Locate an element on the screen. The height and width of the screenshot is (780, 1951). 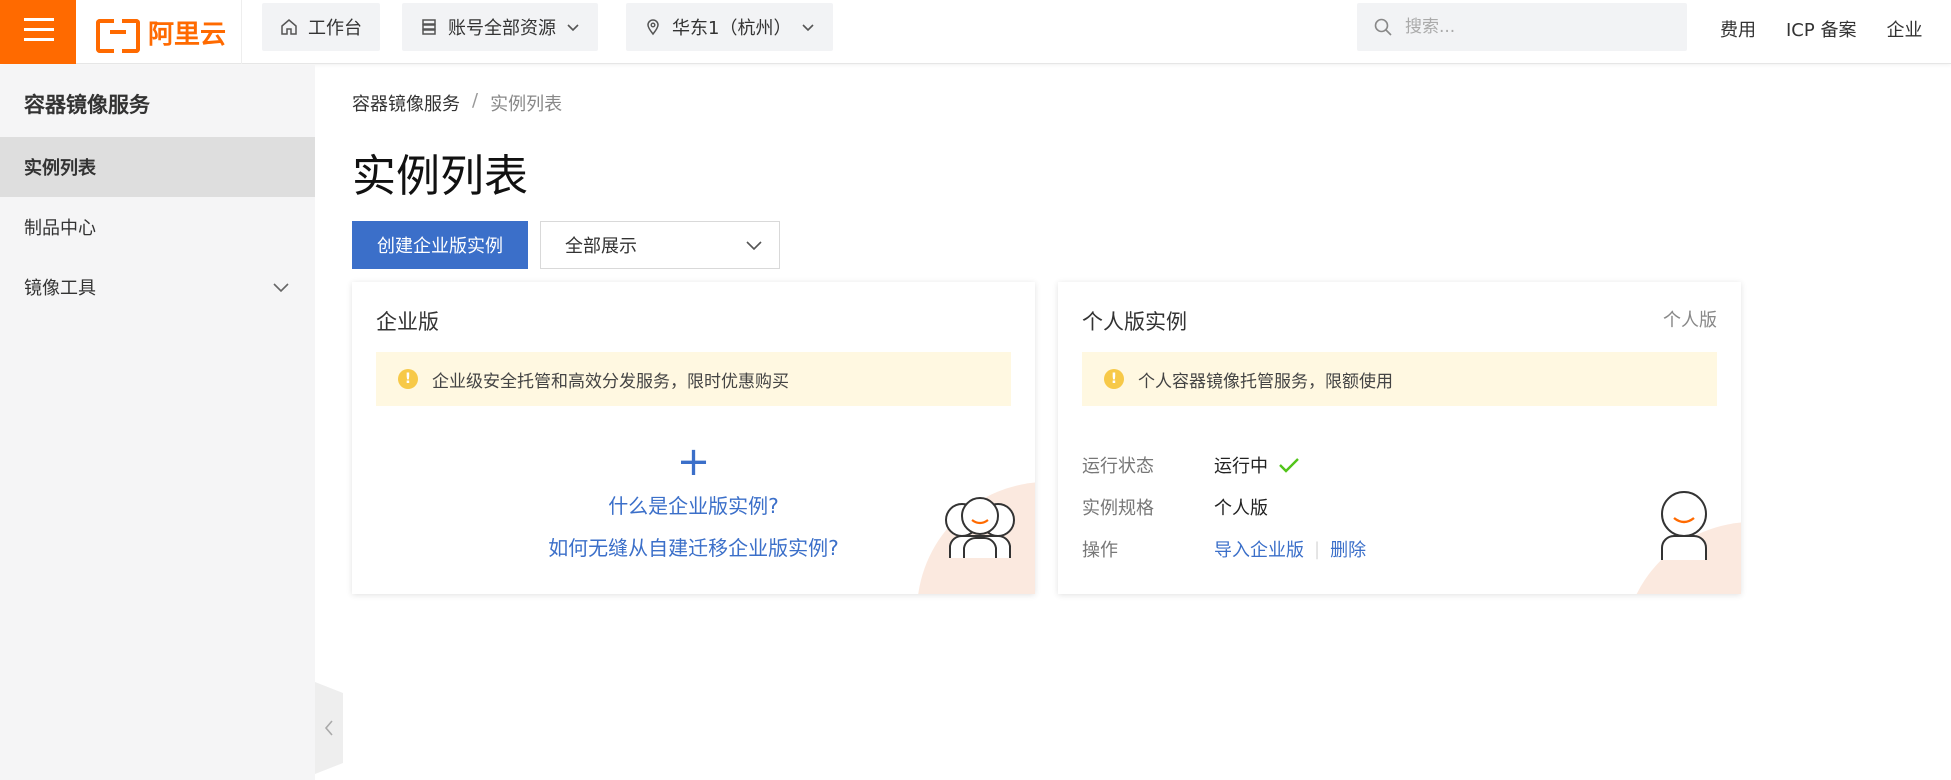
sidebar-item-label: 实例列表 is located at coordinates (60, 168).